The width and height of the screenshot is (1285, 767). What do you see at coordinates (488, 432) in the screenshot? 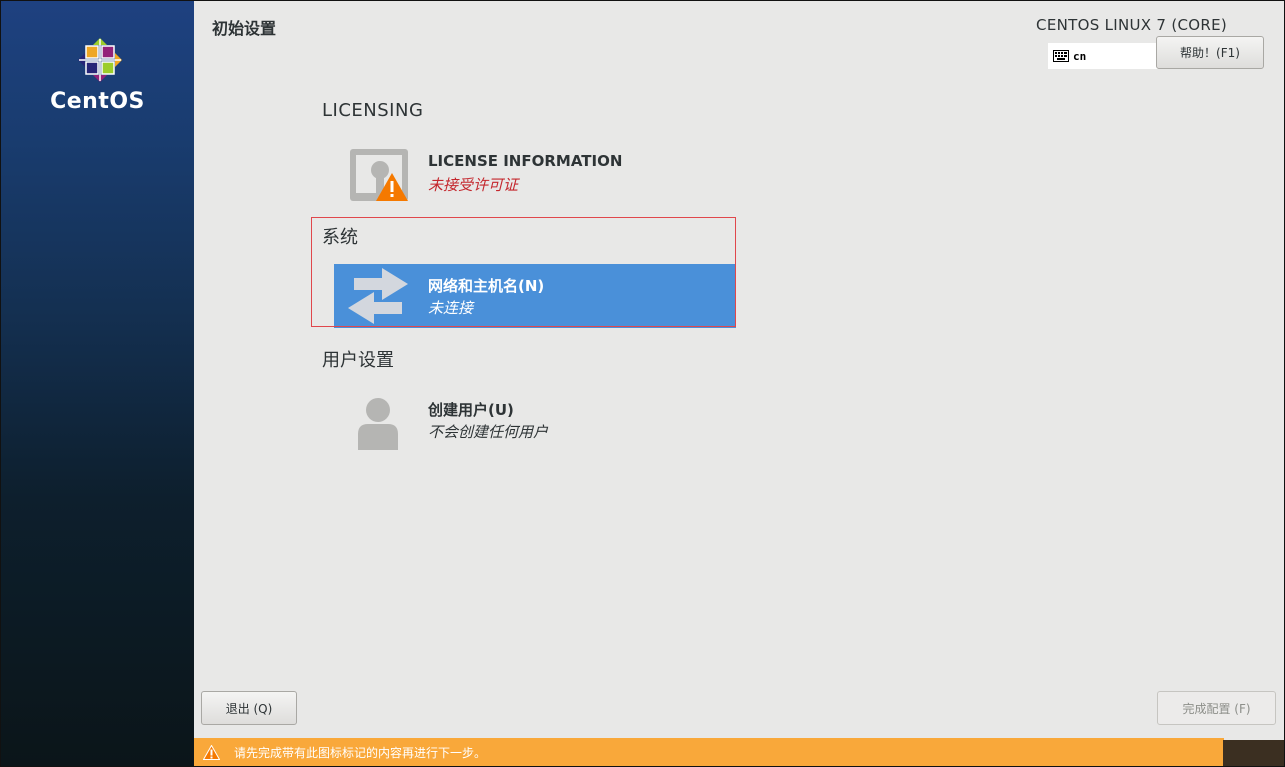
I see `spoke-status: 不会创建任何用户` at bounding box center [488, 432].